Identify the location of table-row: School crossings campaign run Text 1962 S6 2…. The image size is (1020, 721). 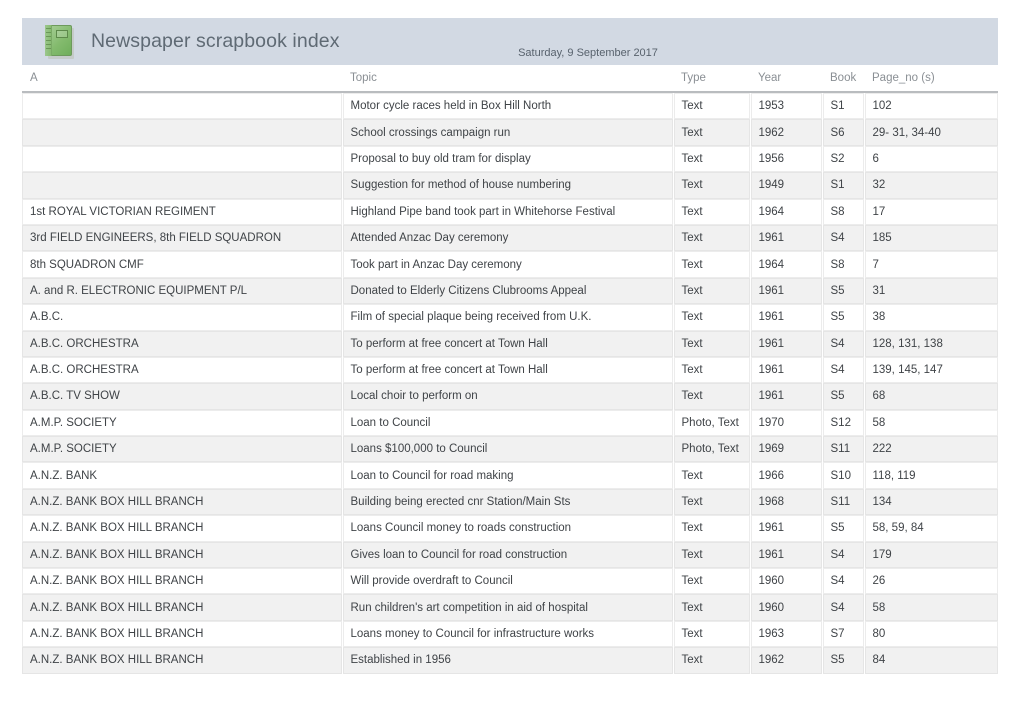
(510, 132).